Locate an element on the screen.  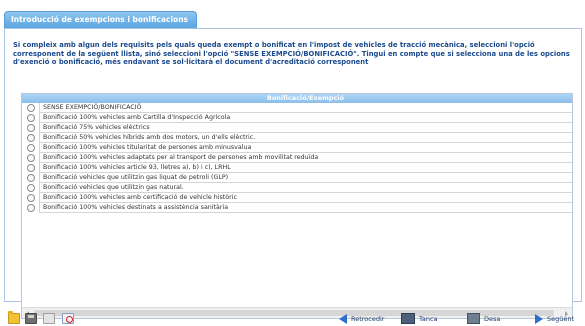
back-button: Retrocedir is located at coordinates (361, 318).